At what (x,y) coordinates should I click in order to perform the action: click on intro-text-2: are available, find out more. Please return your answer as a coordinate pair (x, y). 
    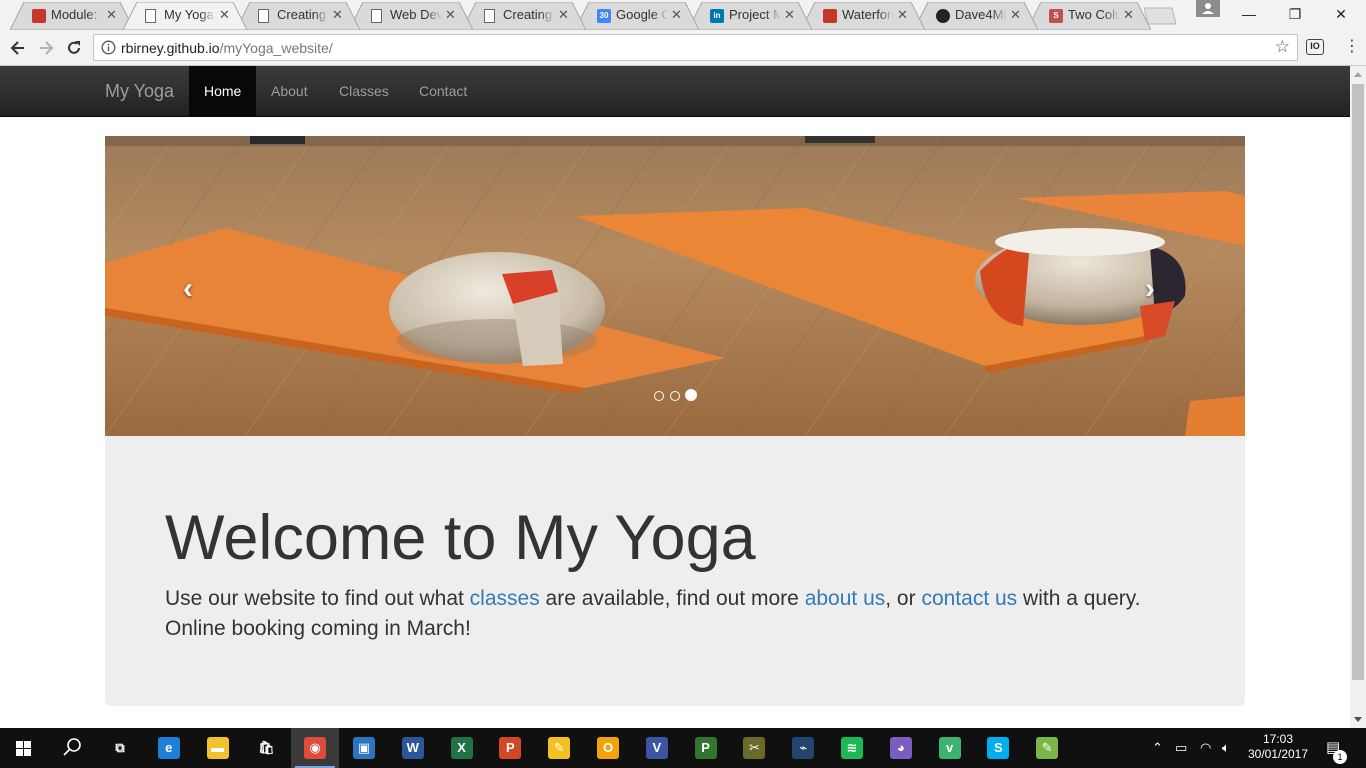
    Looking at the image, I should click on (672, 598).